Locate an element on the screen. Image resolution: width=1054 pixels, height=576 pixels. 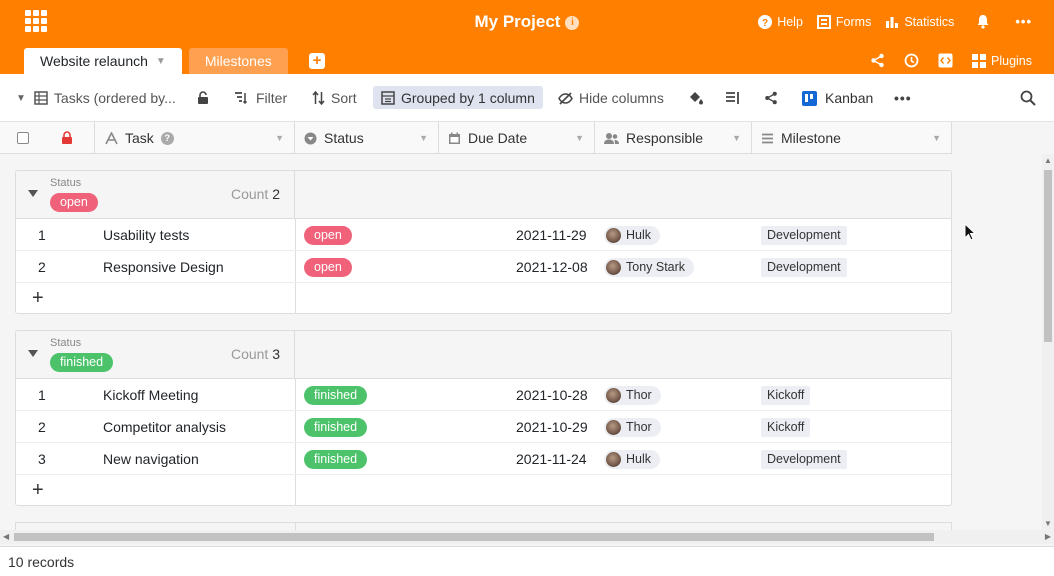
more-button: ••• is located at coordinates (1023, 21).